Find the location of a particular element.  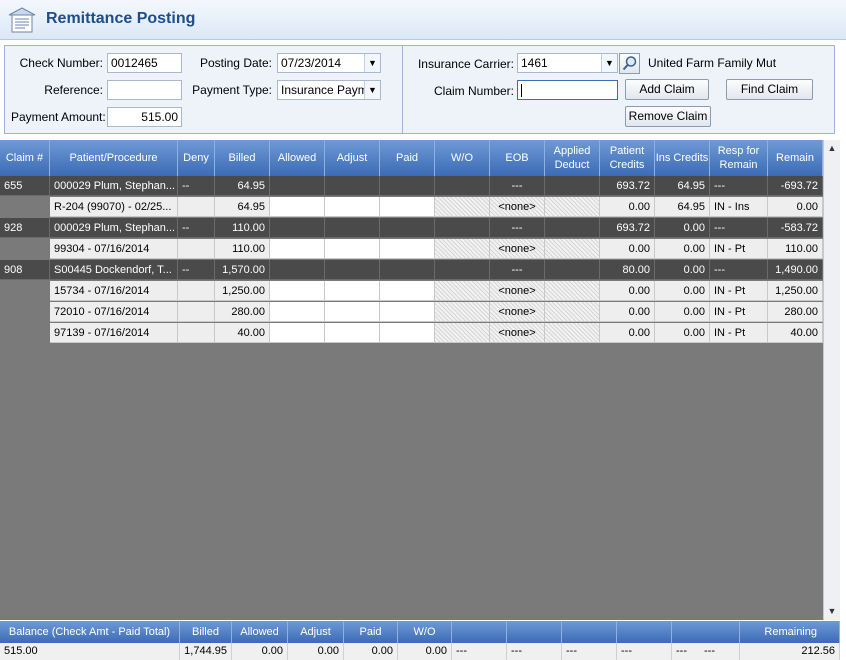

column-header-applied-deduct: Applied Deduct is located at coordinates (572, 158).